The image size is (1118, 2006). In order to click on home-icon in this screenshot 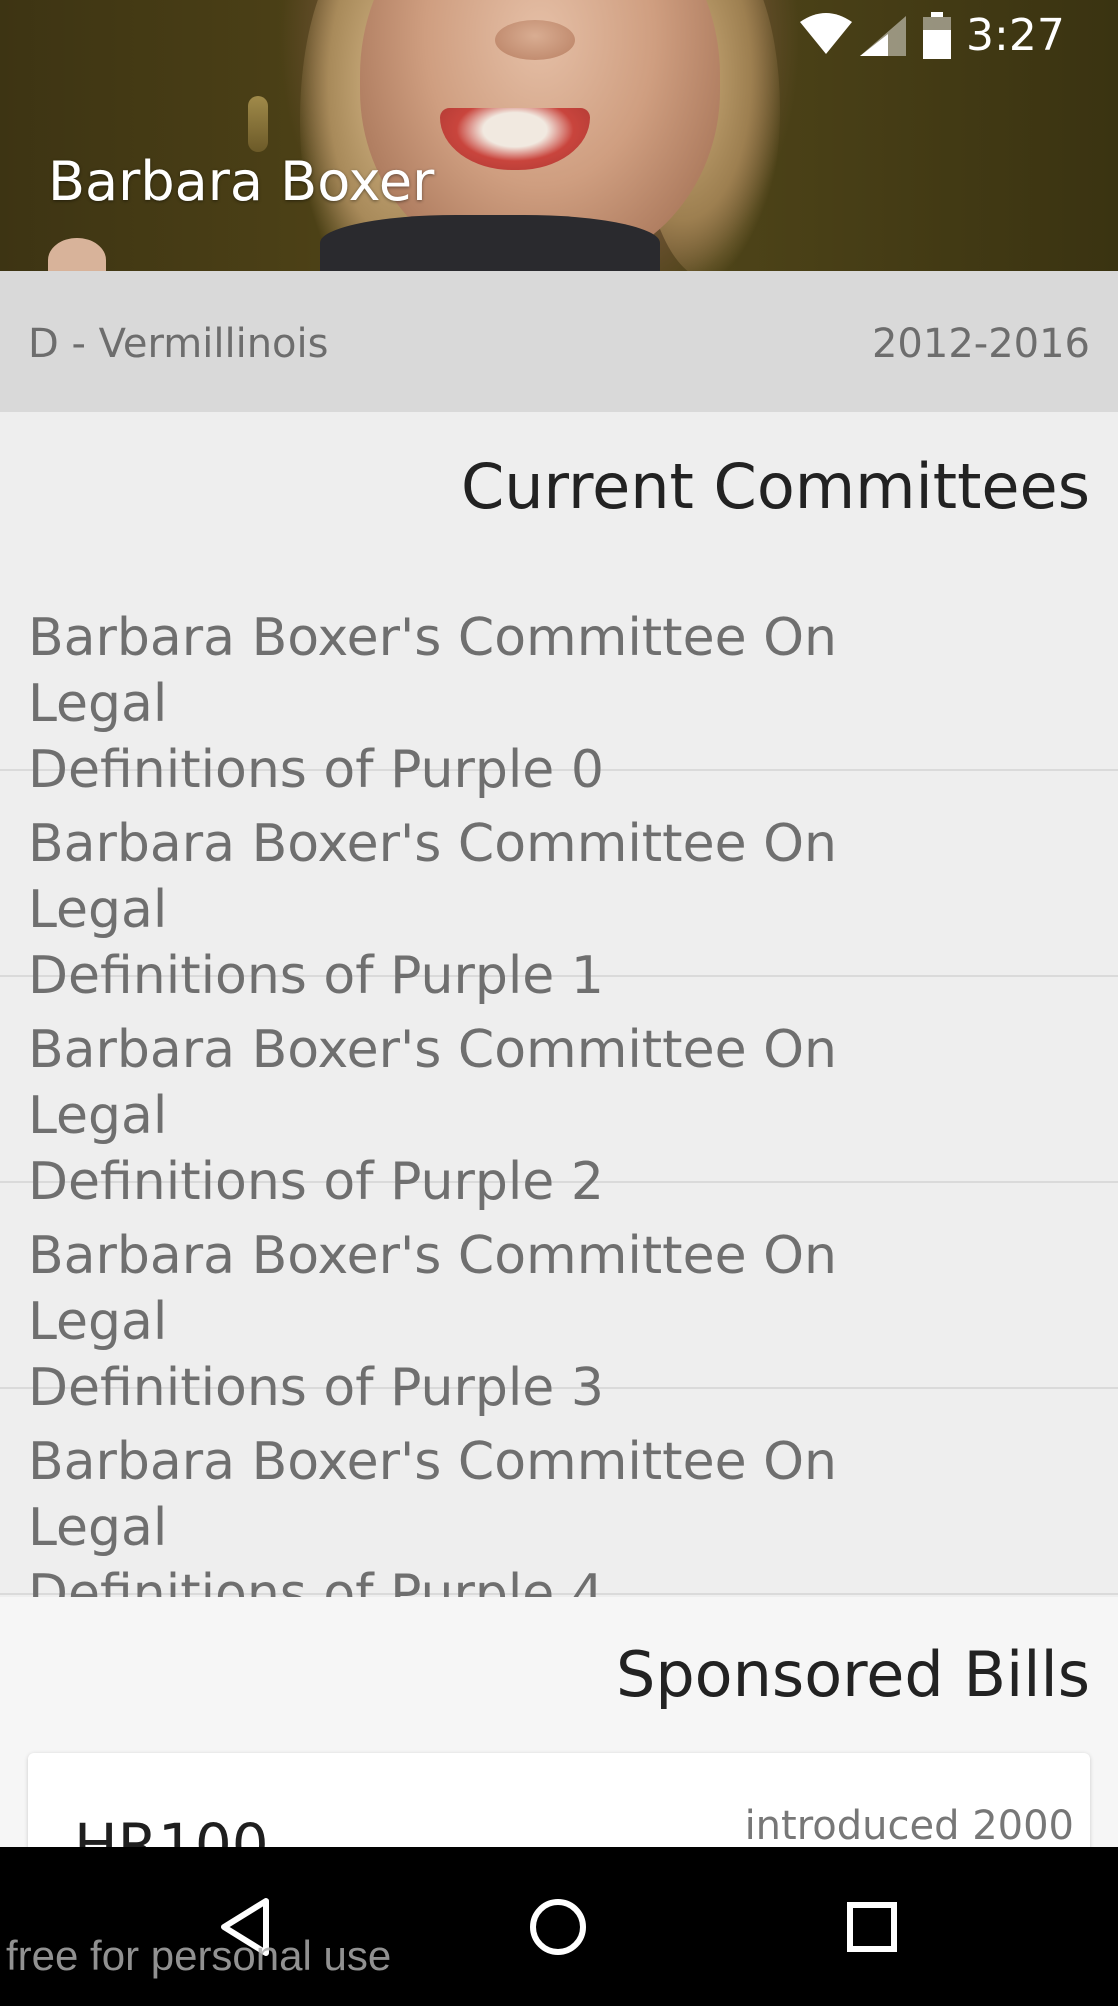, I will do `click(558, 1927)`.